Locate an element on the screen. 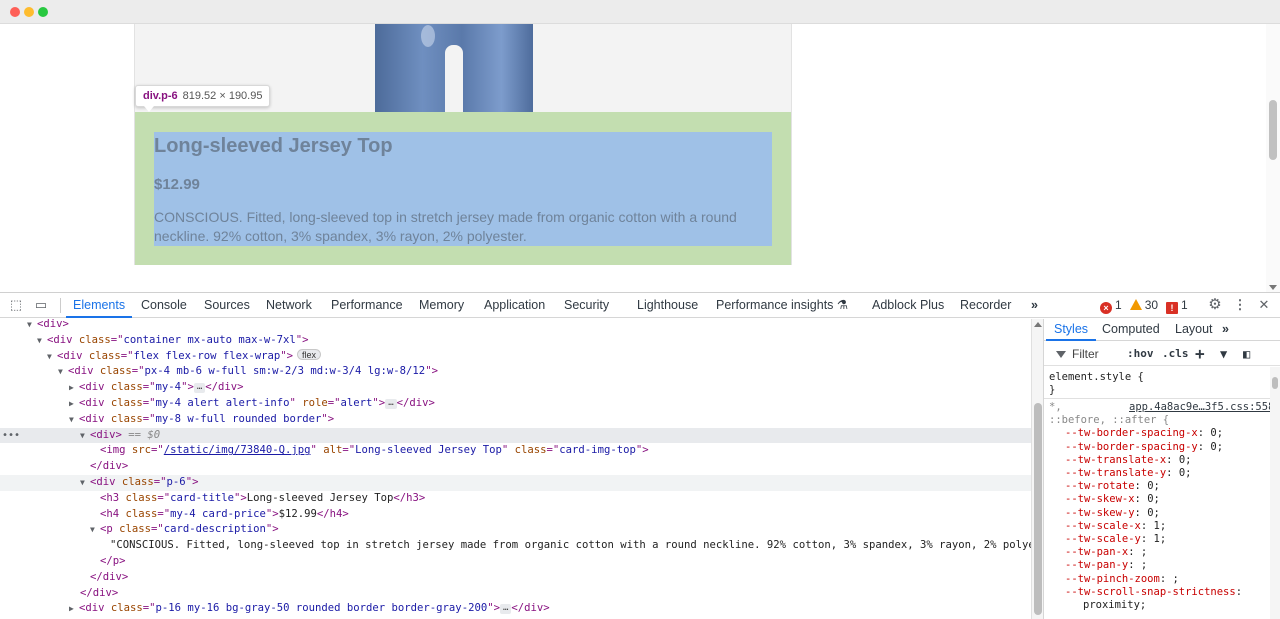 This screenshot has height=619, width=1280. dom-node-h4: <h4 class="my-4 card-price">$12.99</h4> is located at coordinates (515, 515).